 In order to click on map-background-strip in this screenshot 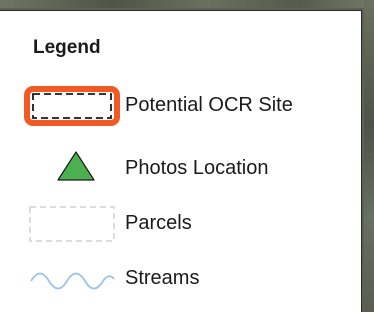, I will do `click(187, 4)`.